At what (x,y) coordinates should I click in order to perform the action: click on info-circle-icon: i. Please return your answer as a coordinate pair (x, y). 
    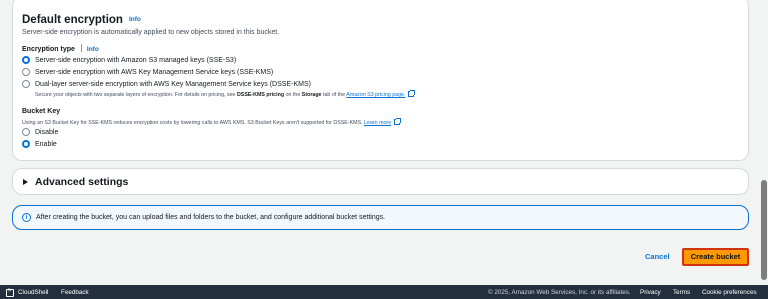
    Looking at the image, I should click on (26, 217).